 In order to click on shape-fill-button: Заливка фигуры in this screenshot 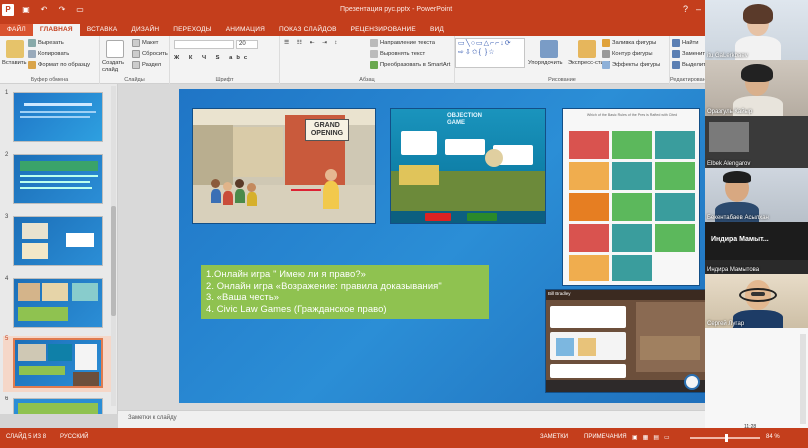, I will do `click(629, 43)`.